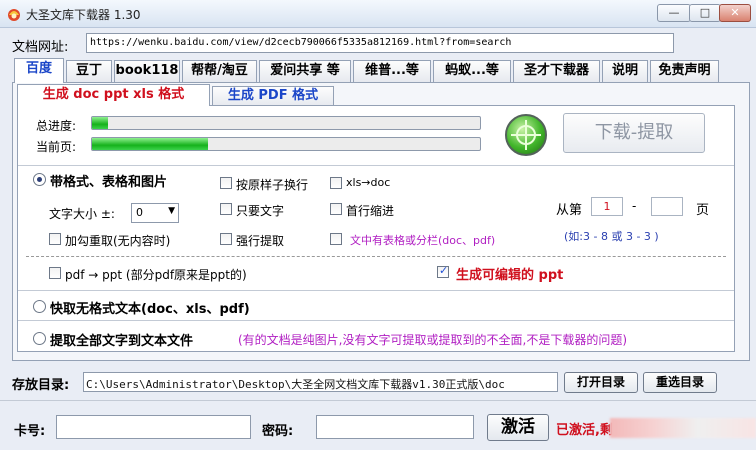 This screenshot has height=450, width=756. I want to click on open-dir-button: 打开目录, so click(601, 382).